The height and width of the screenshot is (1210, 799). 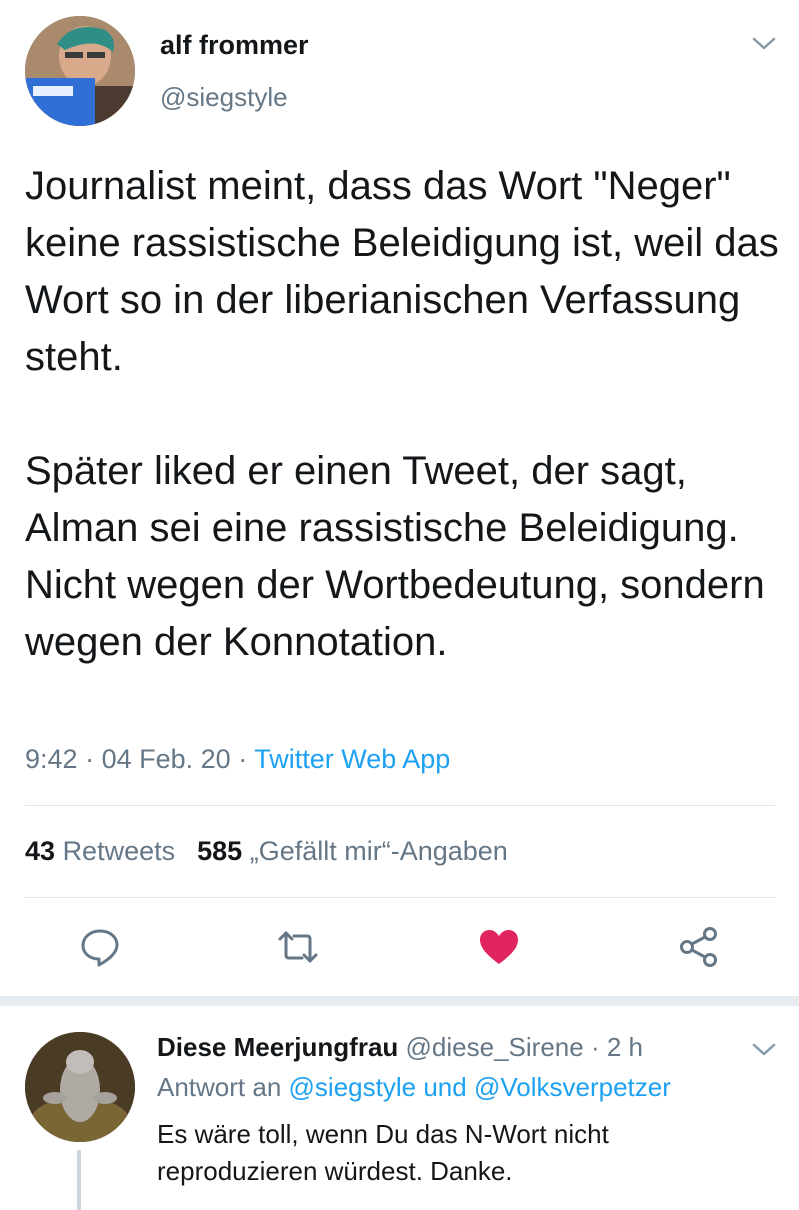 What do you see at coordinates (625, 1047) in the screenshot?
I see `reply-time: 2 h` at bounding box center [625, 1047].